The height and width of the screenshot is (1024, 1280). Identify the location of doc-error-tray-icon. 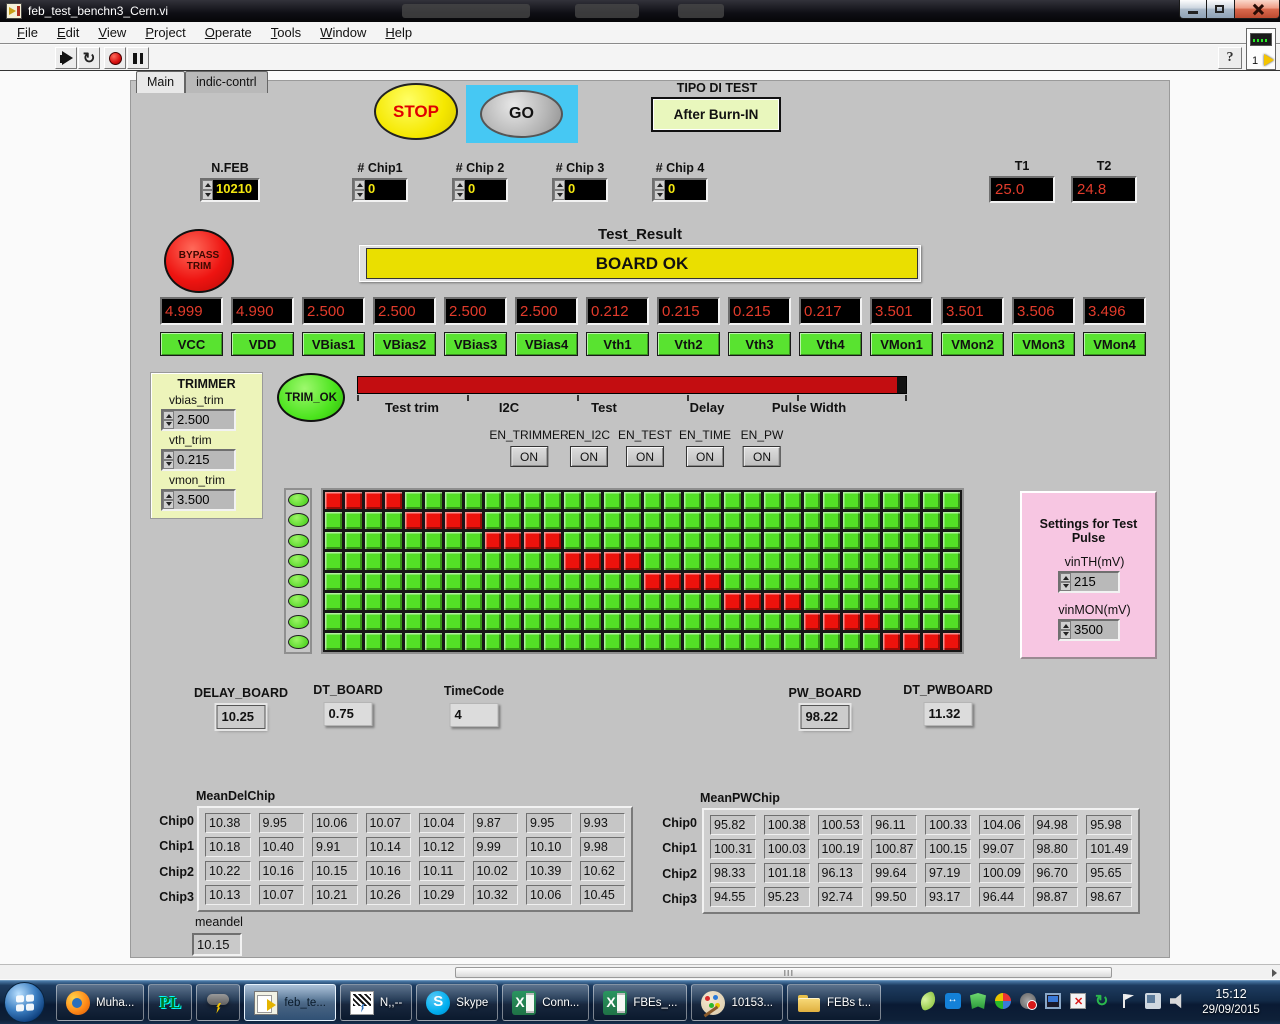
(1078, 1001).